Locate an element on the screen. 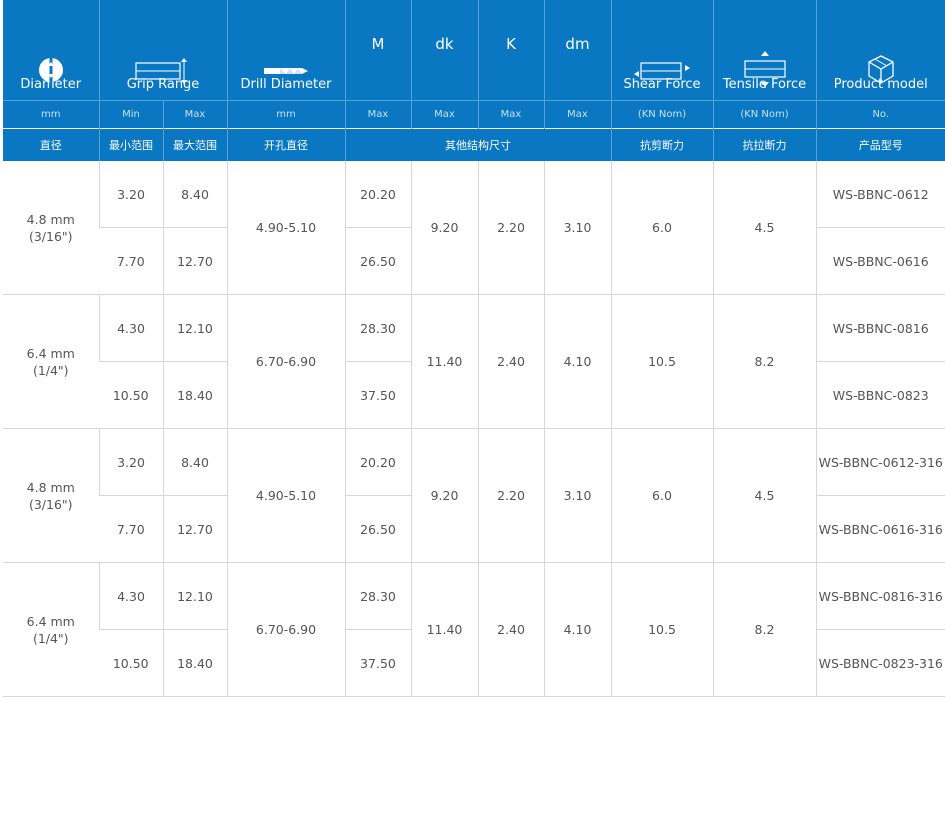 The width and height of the screenshot is (945, 818). dm-unit: Max is located at coordinates (577, 114).